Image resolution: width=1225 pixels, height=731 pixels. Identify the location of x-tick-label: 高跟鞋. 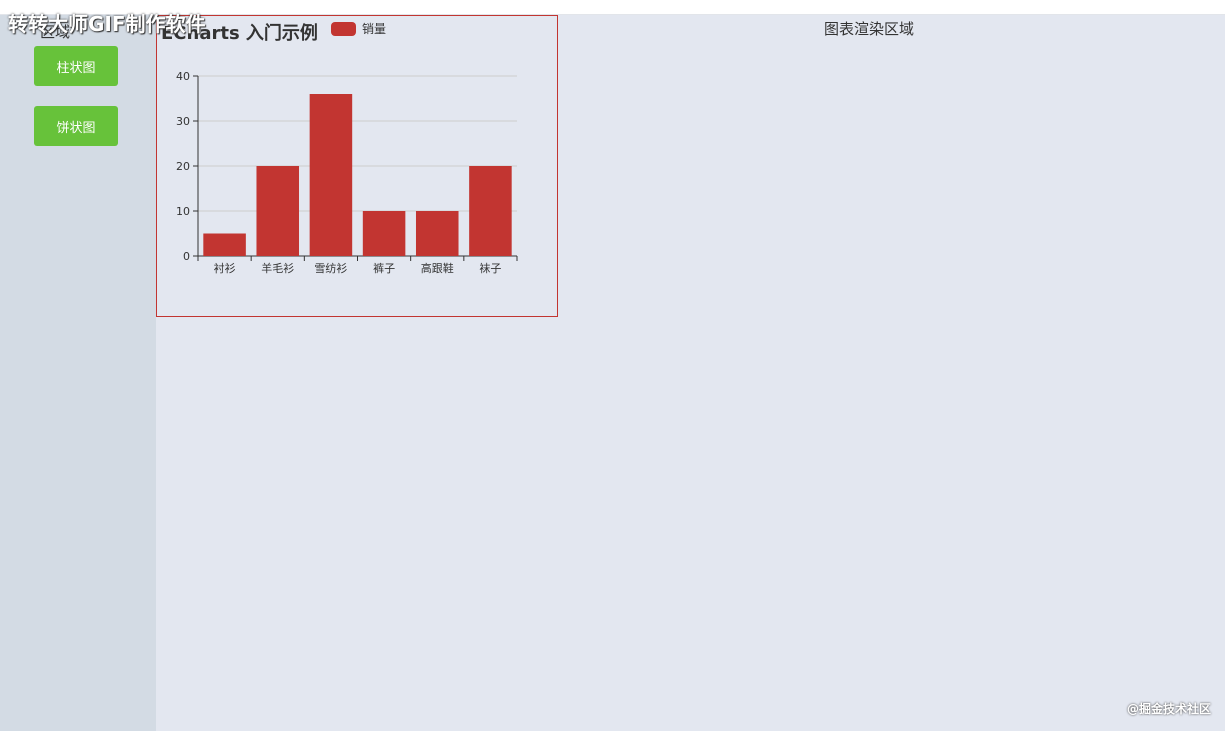
(437, 268).